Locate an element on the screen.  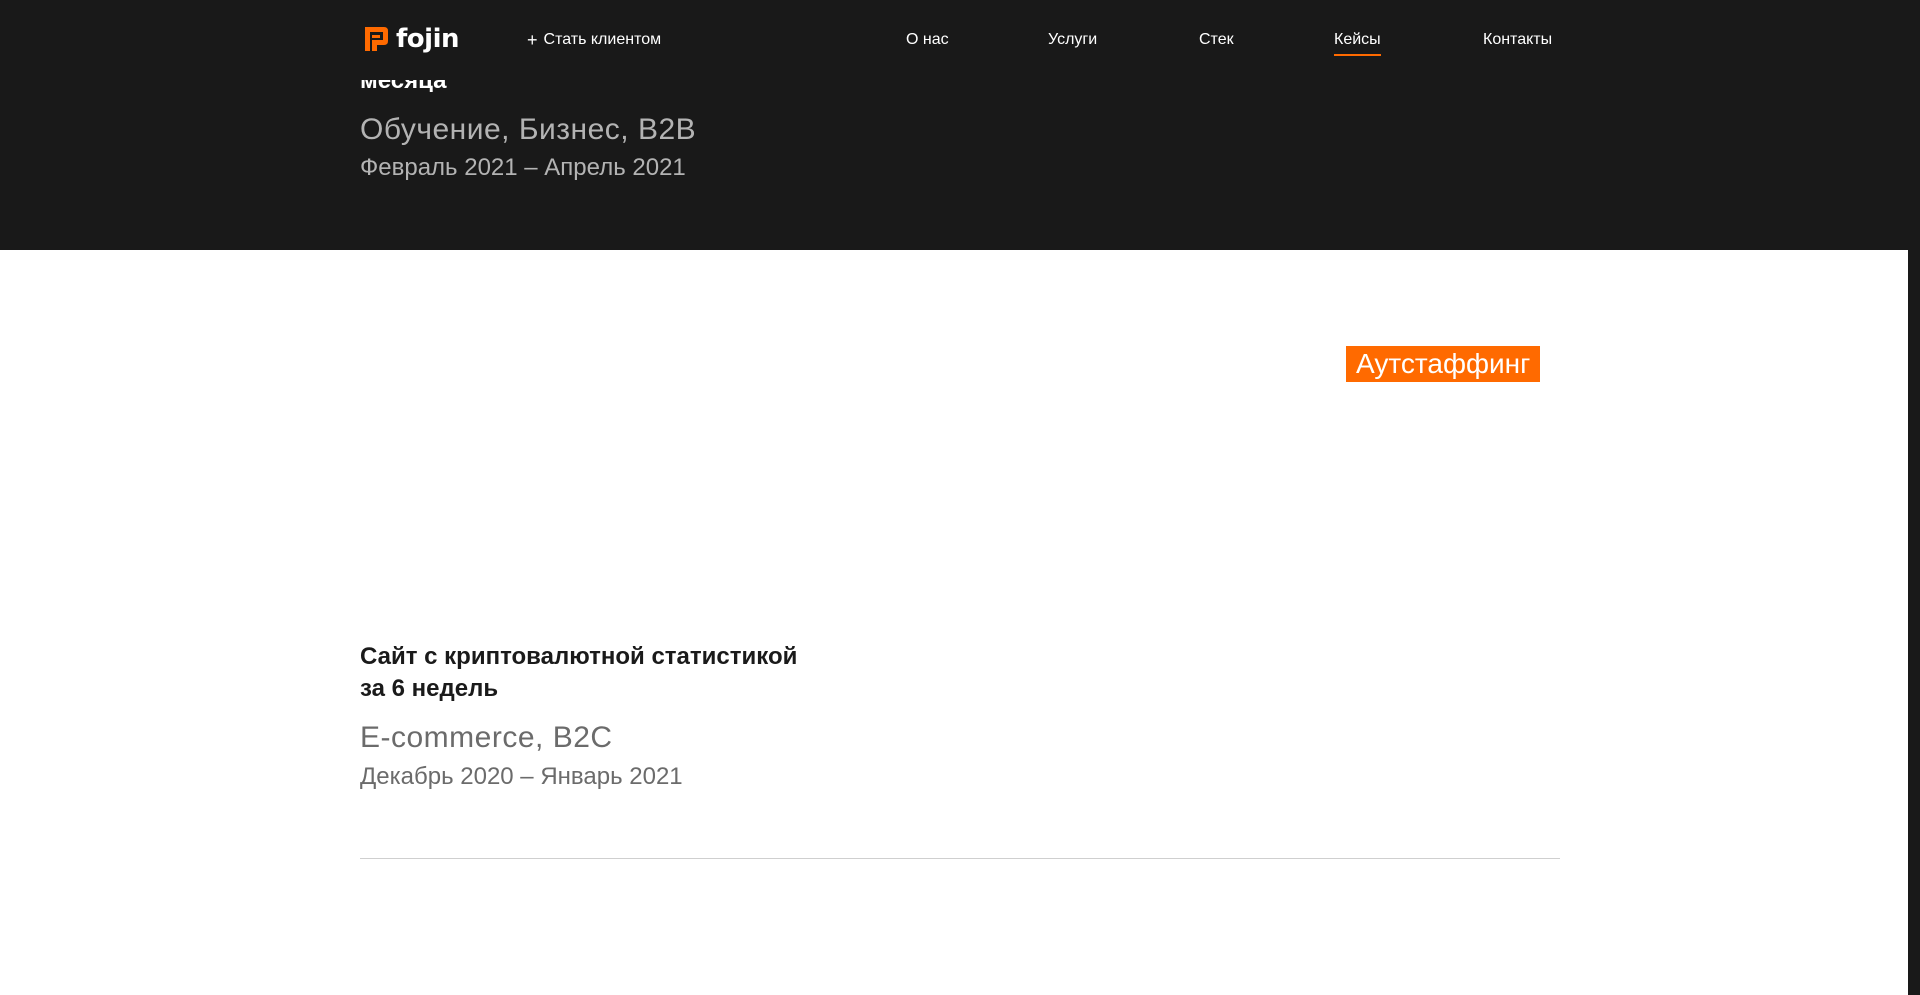
case-divider is located at coordinates (960, 858).